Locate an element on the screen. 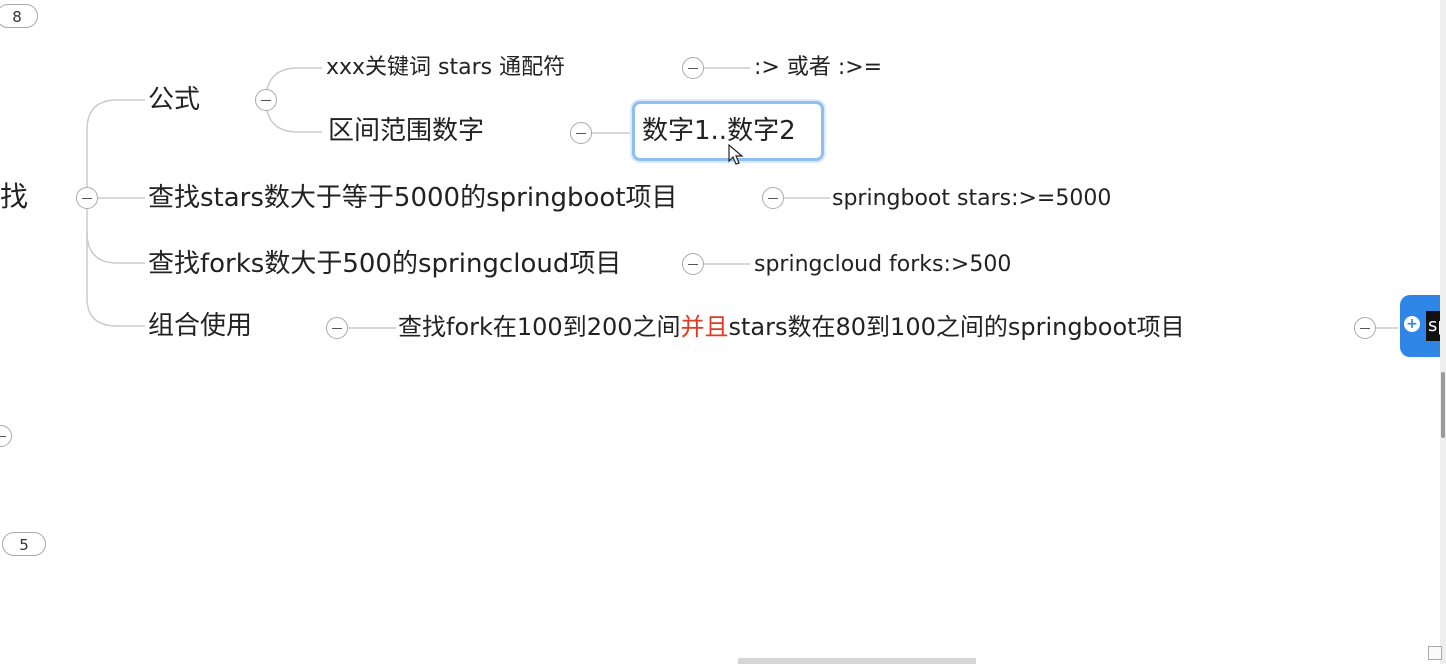  node-syntax-result: :> 或者 :>= is located at coordinates (818, 68).